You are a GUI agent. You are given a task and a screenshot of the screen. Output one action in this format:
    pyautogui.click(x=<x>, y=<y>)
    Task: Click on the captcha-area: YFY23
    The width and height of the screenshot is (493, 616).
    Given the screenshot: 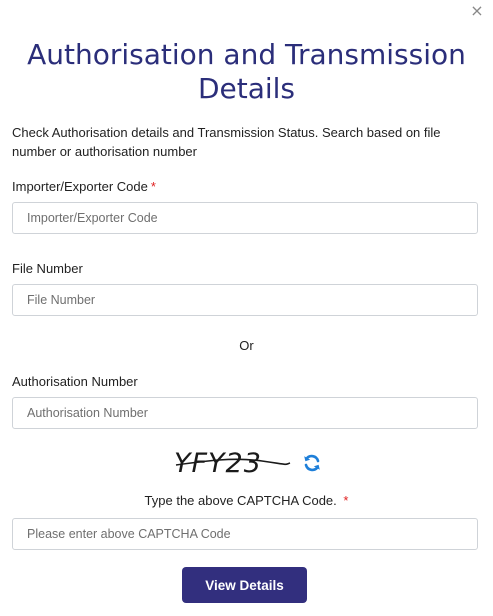 What is the action you would take?
    pyautogui.click(x=249, y=464)
    